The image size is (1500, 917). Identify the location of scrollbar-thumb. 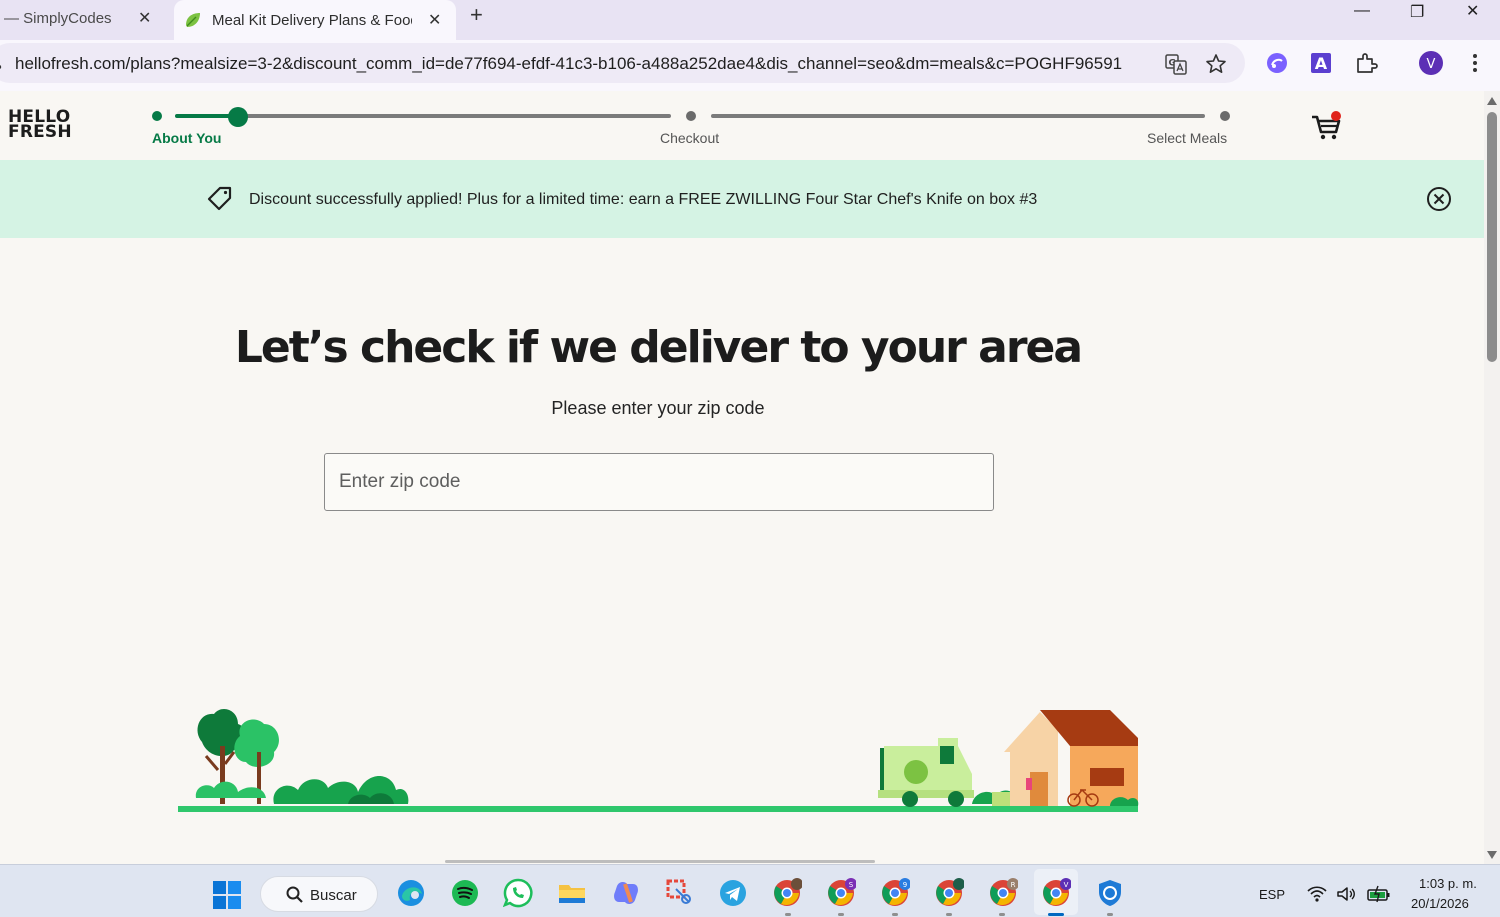
(1492, 237).